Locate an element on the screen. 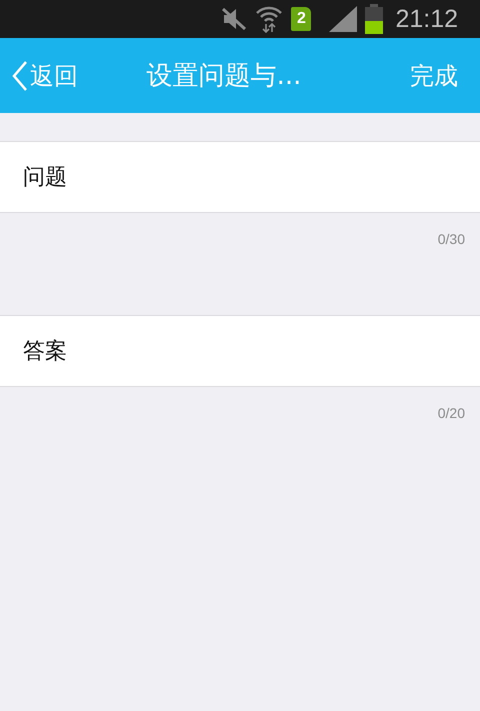 This screenshot has height=711, width=480. mute-icon is located at coordinates (234, 19).